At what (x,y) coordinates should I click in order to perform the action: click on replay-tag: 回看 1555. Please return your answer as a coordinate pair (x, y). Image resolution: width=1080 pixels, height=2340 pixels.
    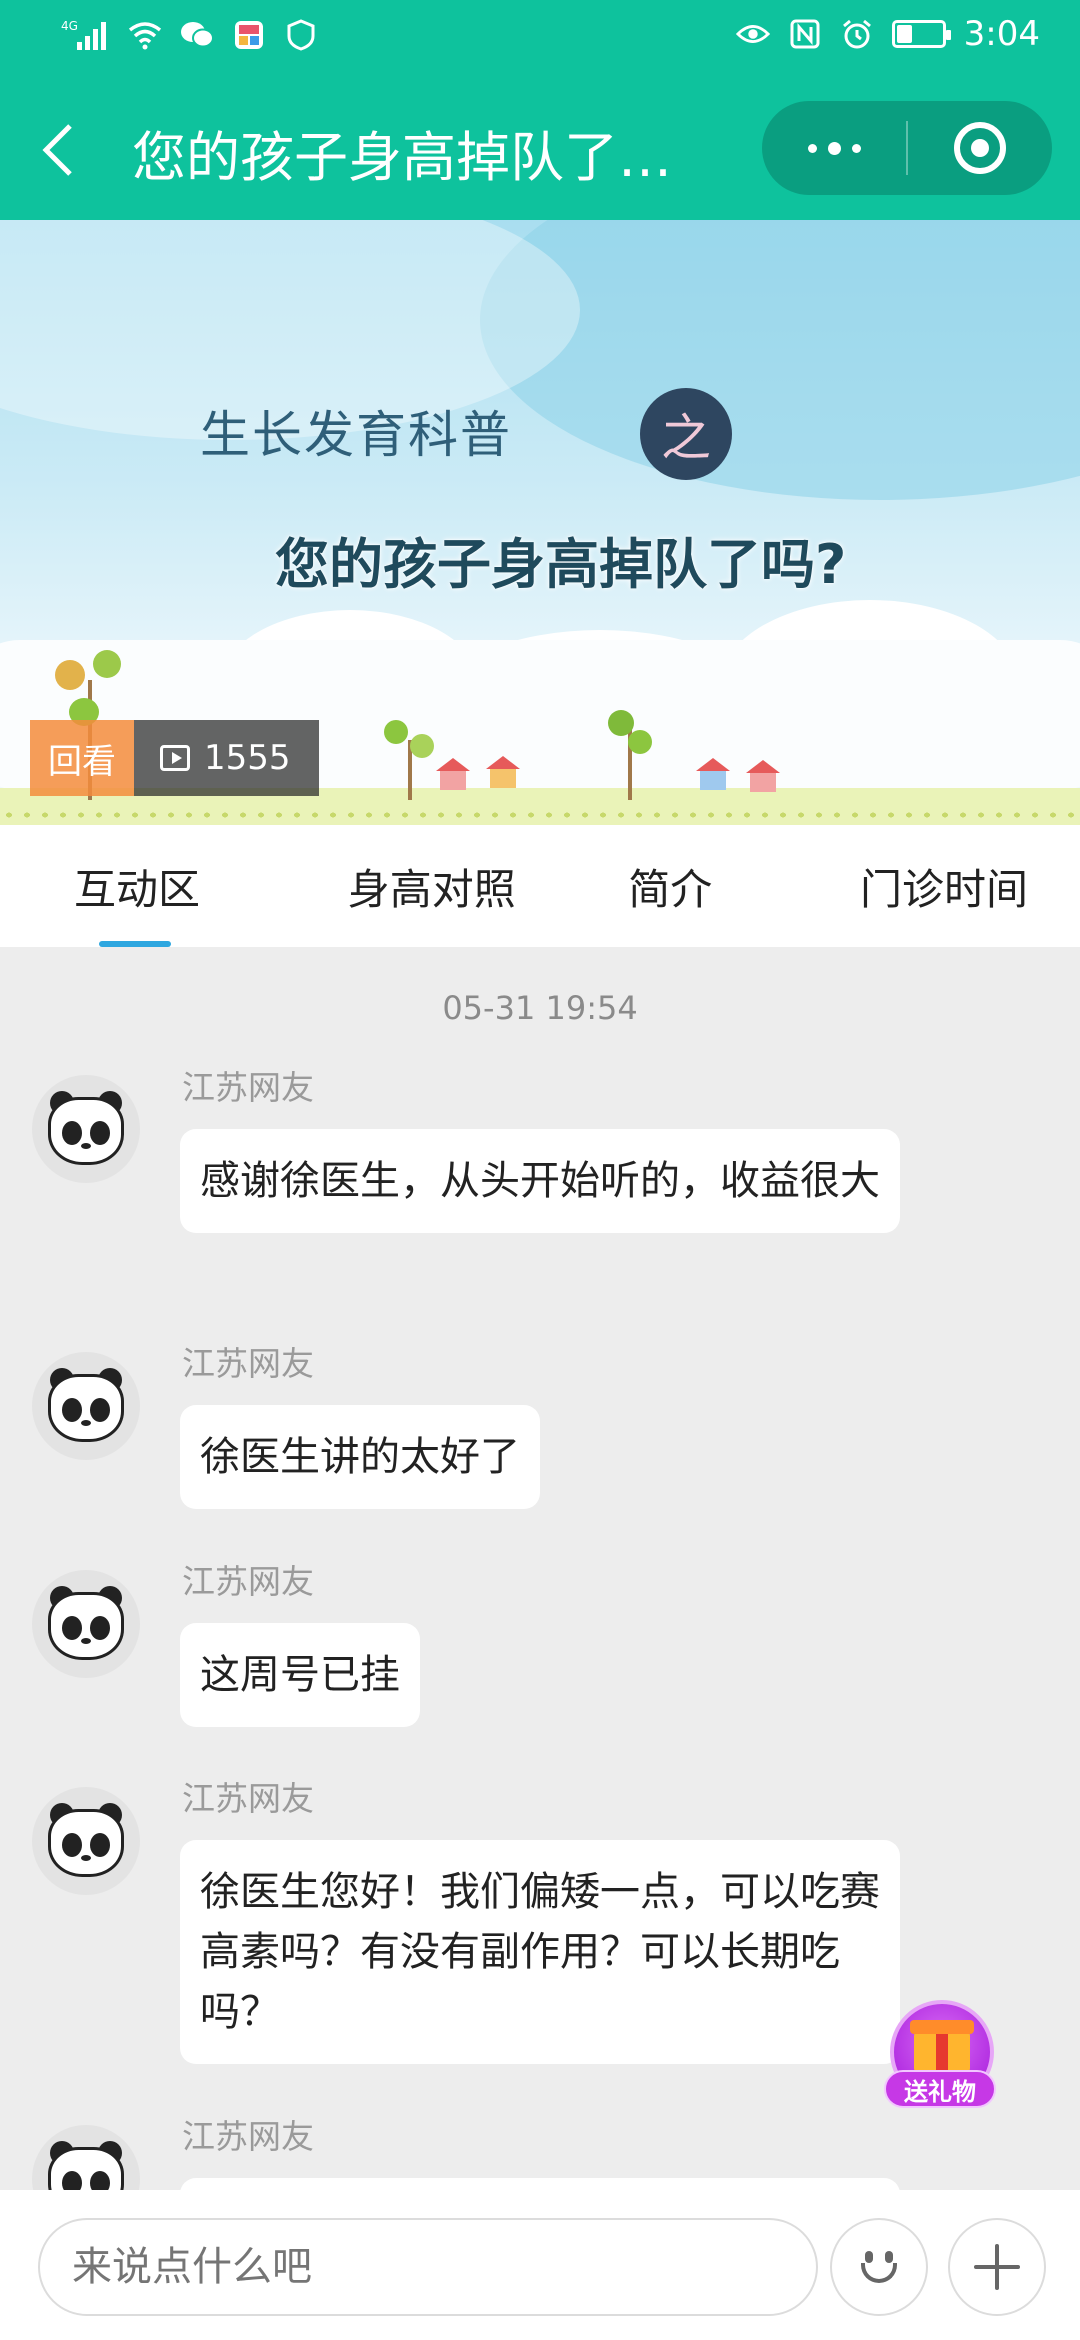
    Looking at the image, I should click on (174, 758).